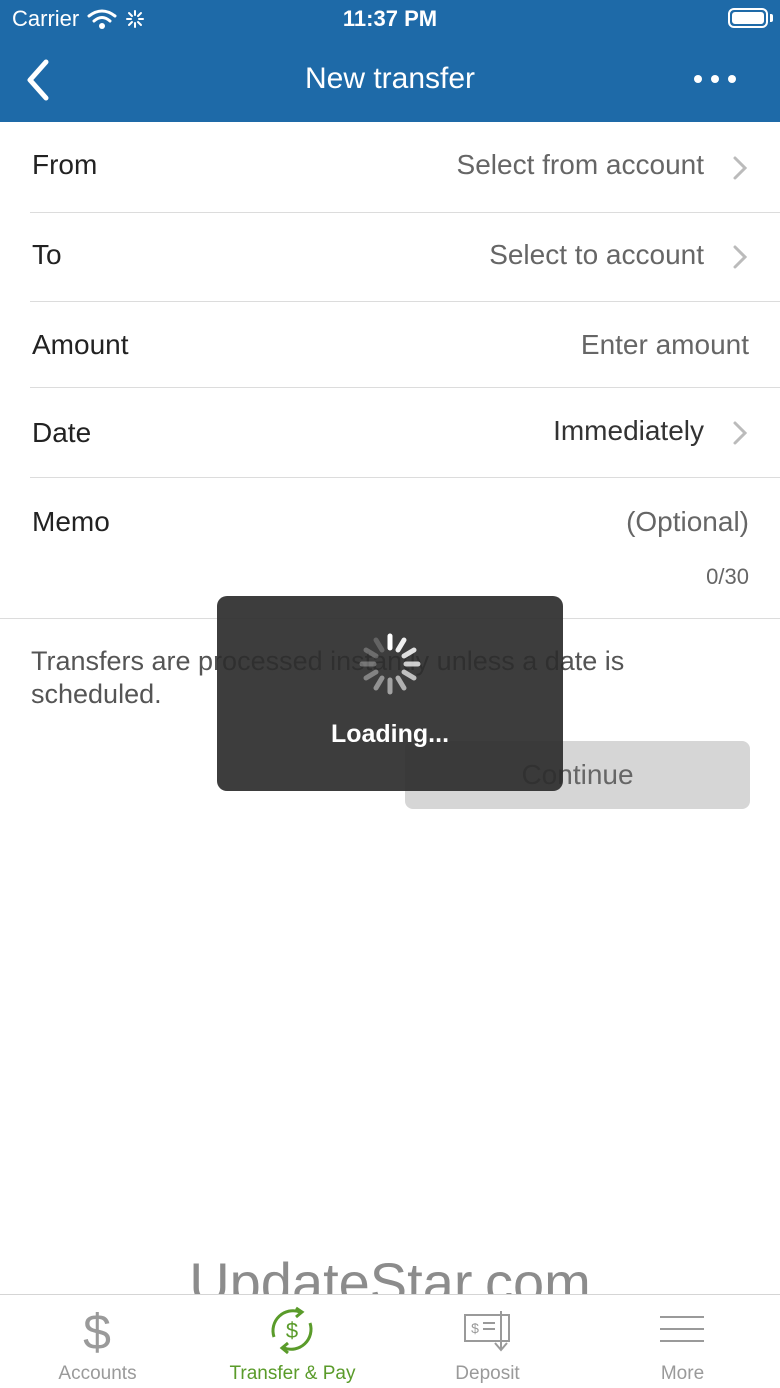 The height and width of the screenshot is (1388, 780). Describe the element at coordinates (727, 576) in the screenshot. I see `memo-character-counter: 0/30` at that location.